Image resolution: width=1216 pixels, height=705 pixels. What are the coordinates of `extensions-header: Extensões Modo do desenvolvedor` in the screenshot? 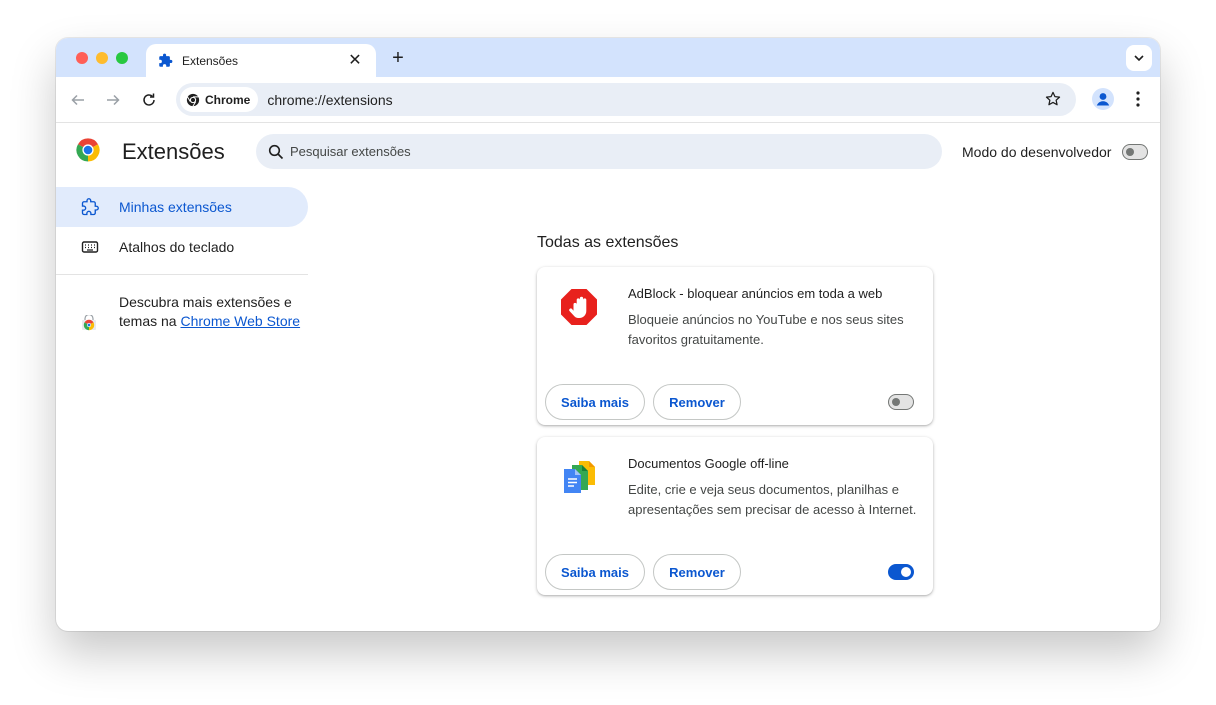 It's located at (608, 152).